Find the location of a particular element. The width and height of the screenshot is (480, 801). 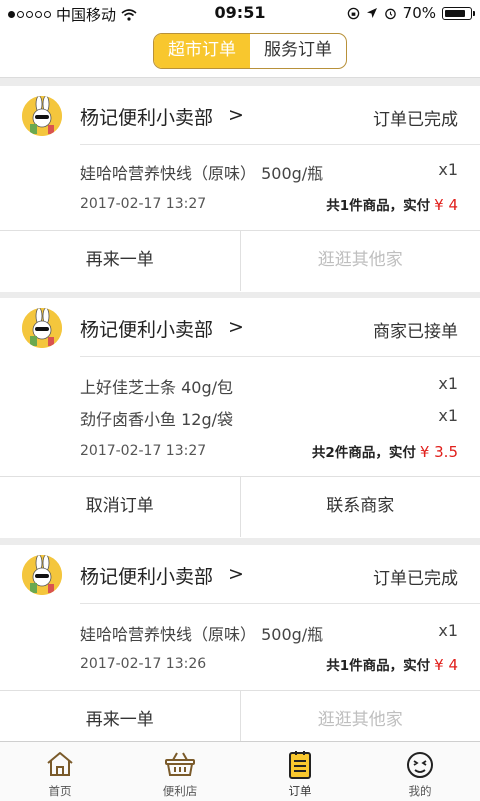

tab-label: 首页 is located at coordinates (60, 791).